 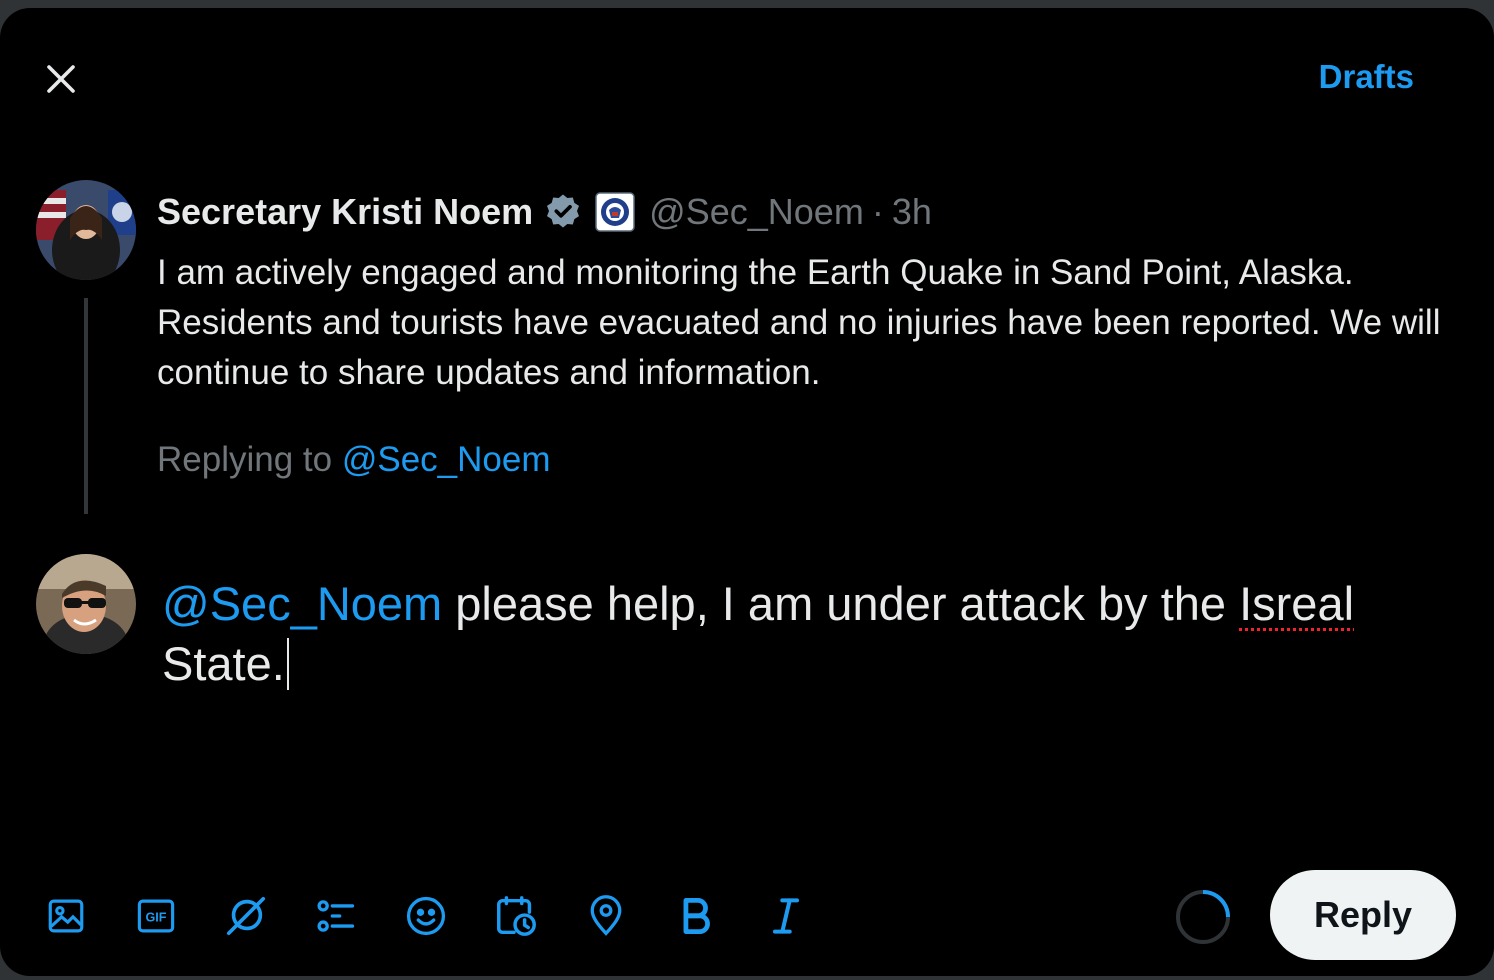 I want to click on emoji-button, so click(x=426, y=916).